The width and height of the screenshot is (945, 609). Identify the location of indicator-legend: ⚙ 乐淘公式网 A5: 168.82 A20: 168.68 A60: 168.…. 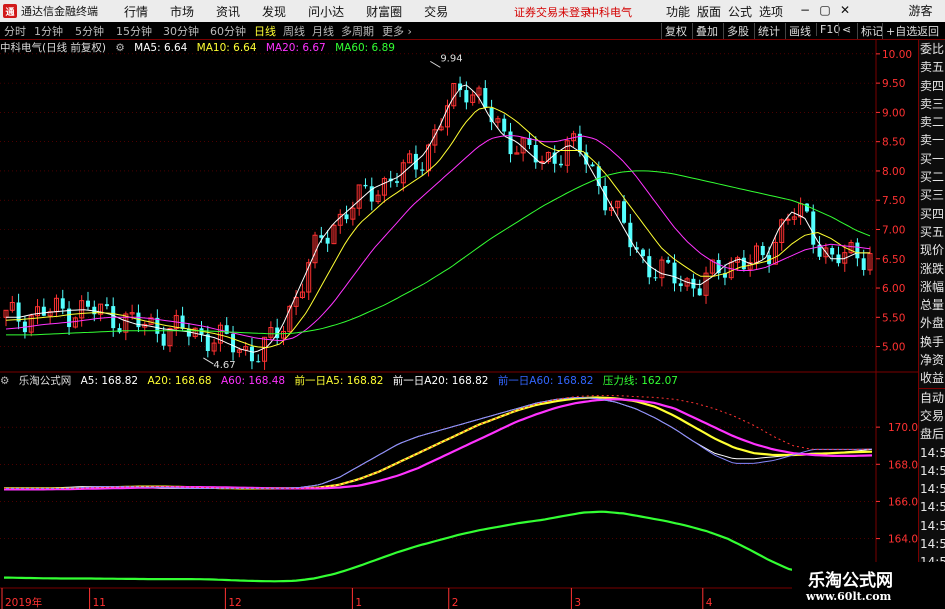
(342, 381).